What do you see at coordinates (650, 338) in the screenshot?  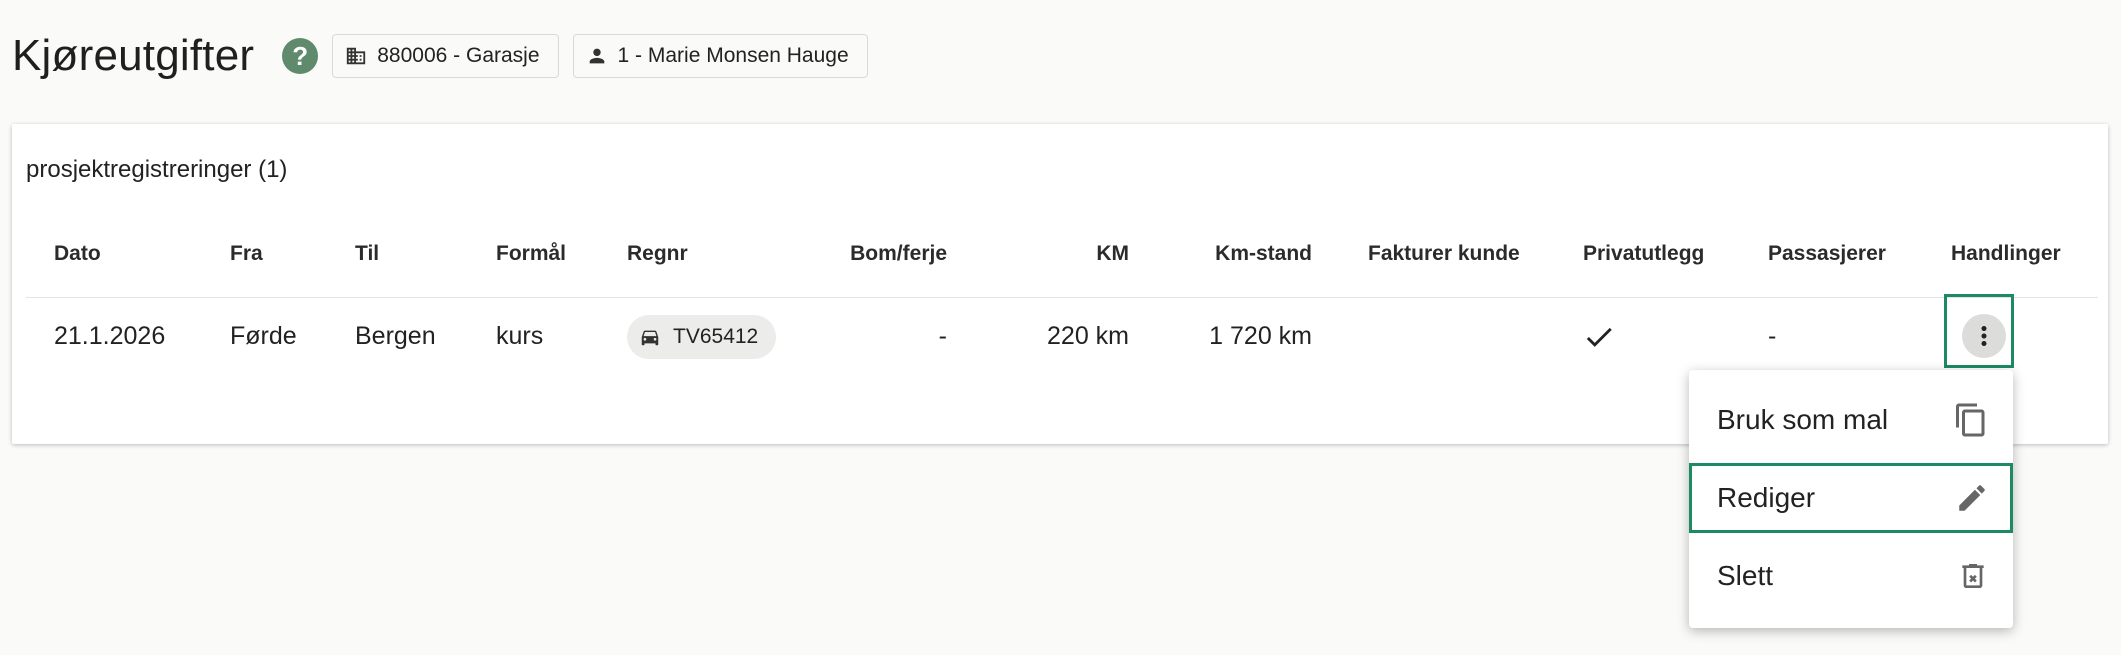 I see `car-icon` at bounding box center [650, 338].